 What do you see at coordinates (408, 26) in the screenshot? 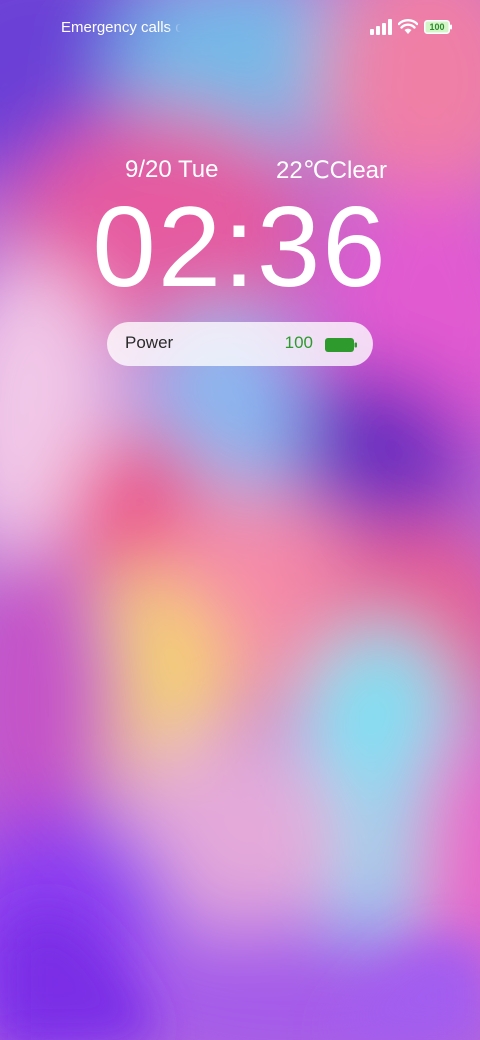
I see `wifi-icon` at bounding box center [408, 26].